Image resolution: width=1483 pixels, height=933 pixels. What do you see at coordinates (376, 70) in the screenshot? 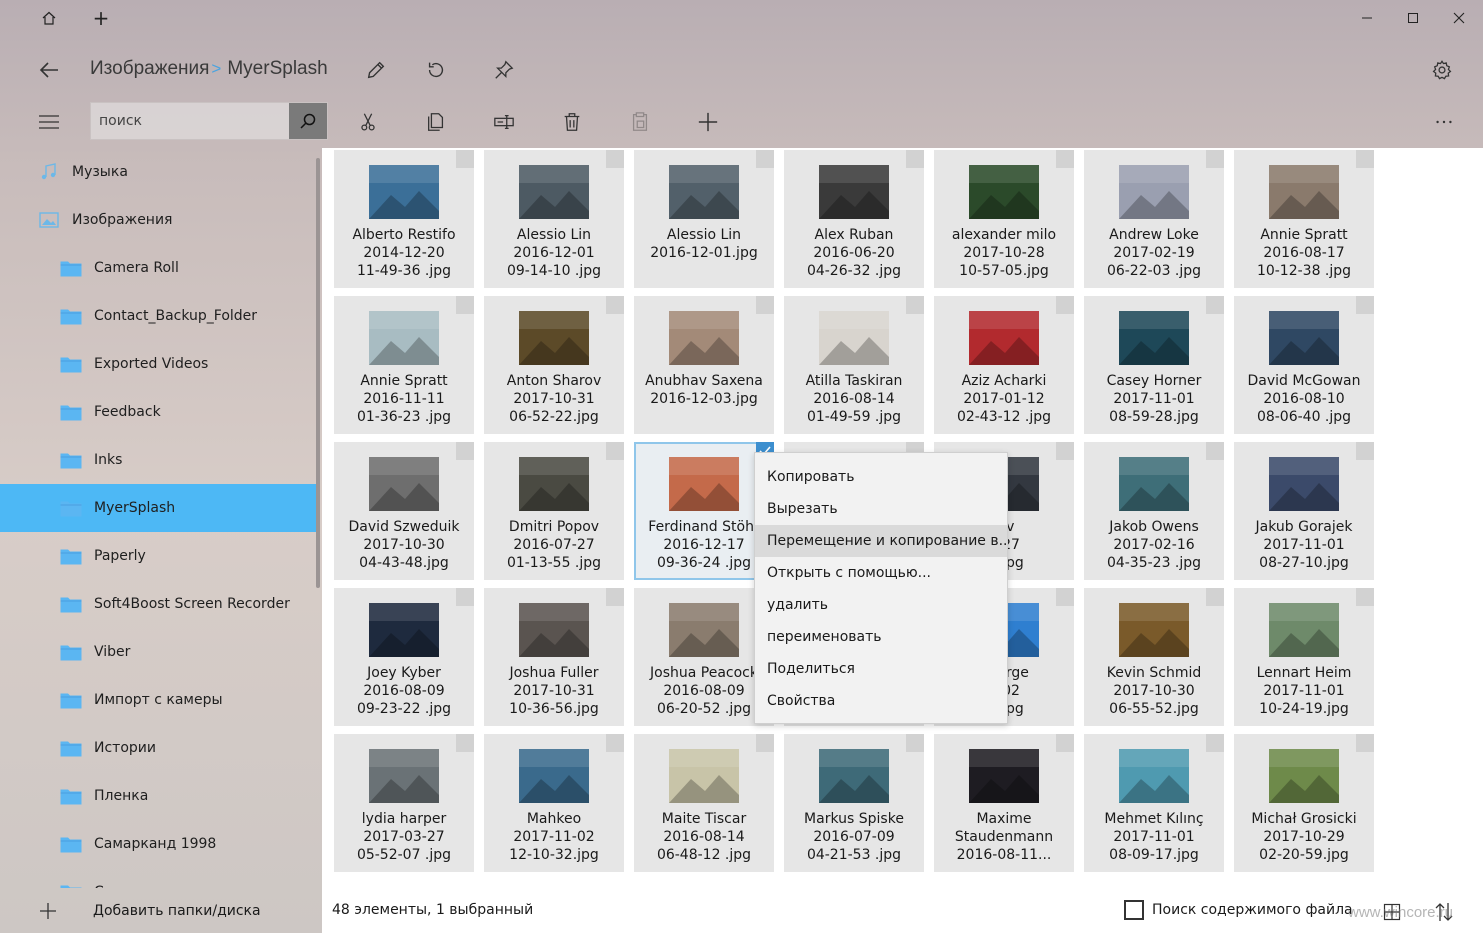
I see `edit-button` at bounding box center [376, 70].